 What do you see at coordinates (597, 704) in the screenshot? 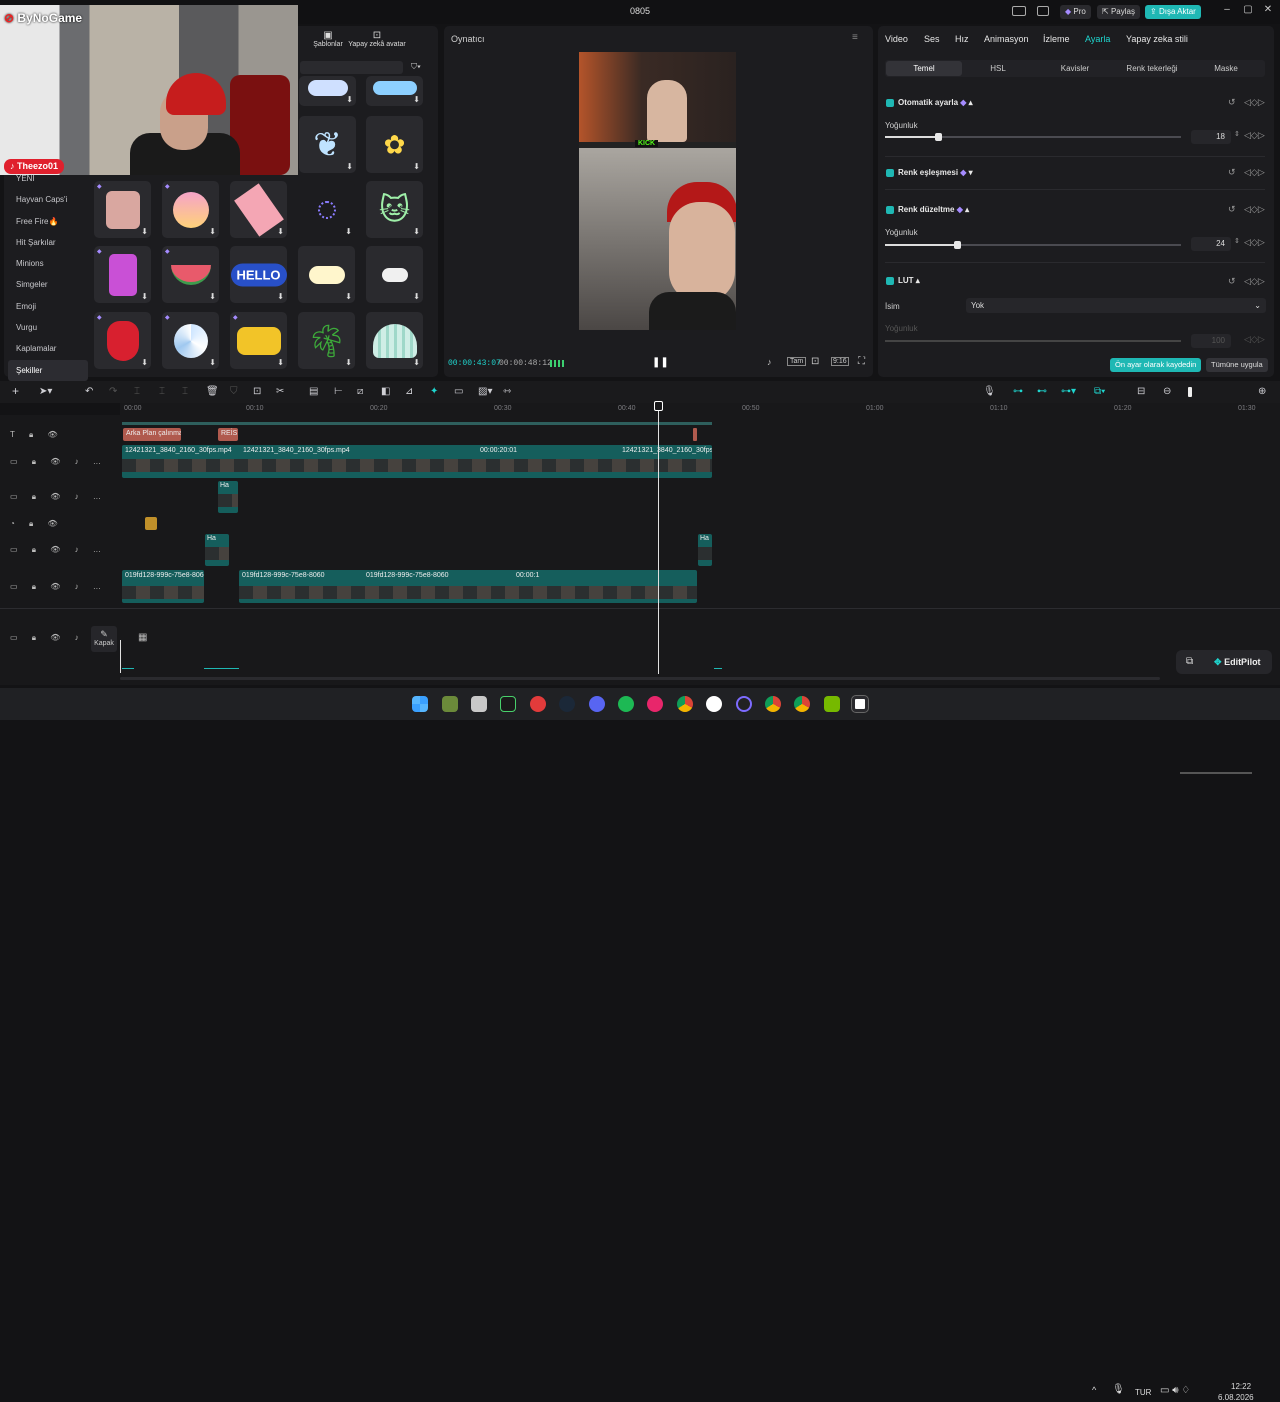
I see `discord-icon` at bounding box center [597, 704].